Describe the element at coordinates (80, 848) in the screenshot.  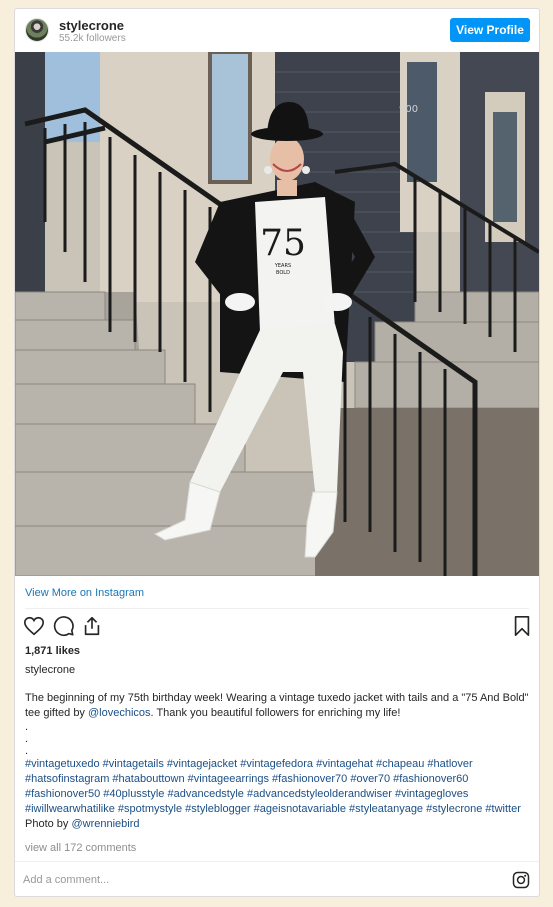
I see `view-all-comments-link: view all 172 comments` at that location.